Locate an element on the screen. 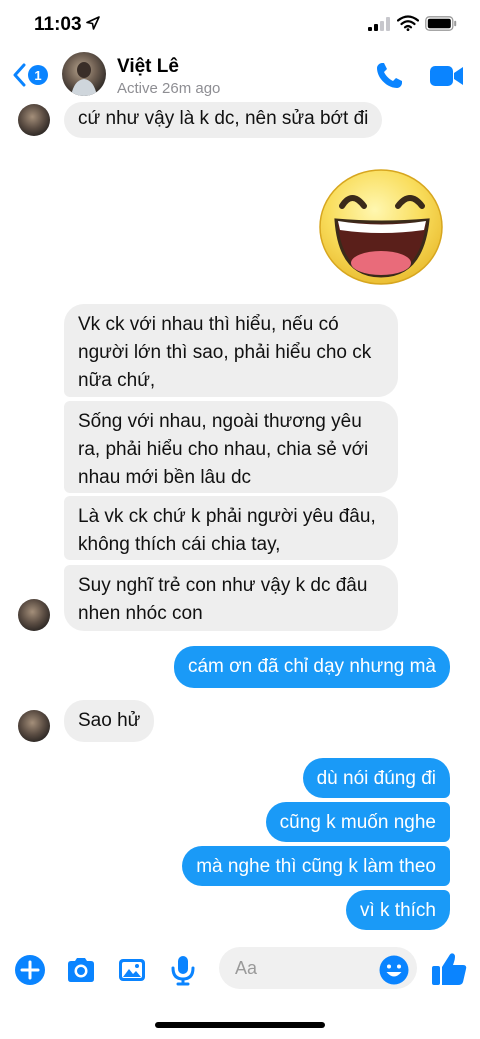 This screenshot has width=480, height=1039. status-time: 11:03 is located at coordinates (58, 24).